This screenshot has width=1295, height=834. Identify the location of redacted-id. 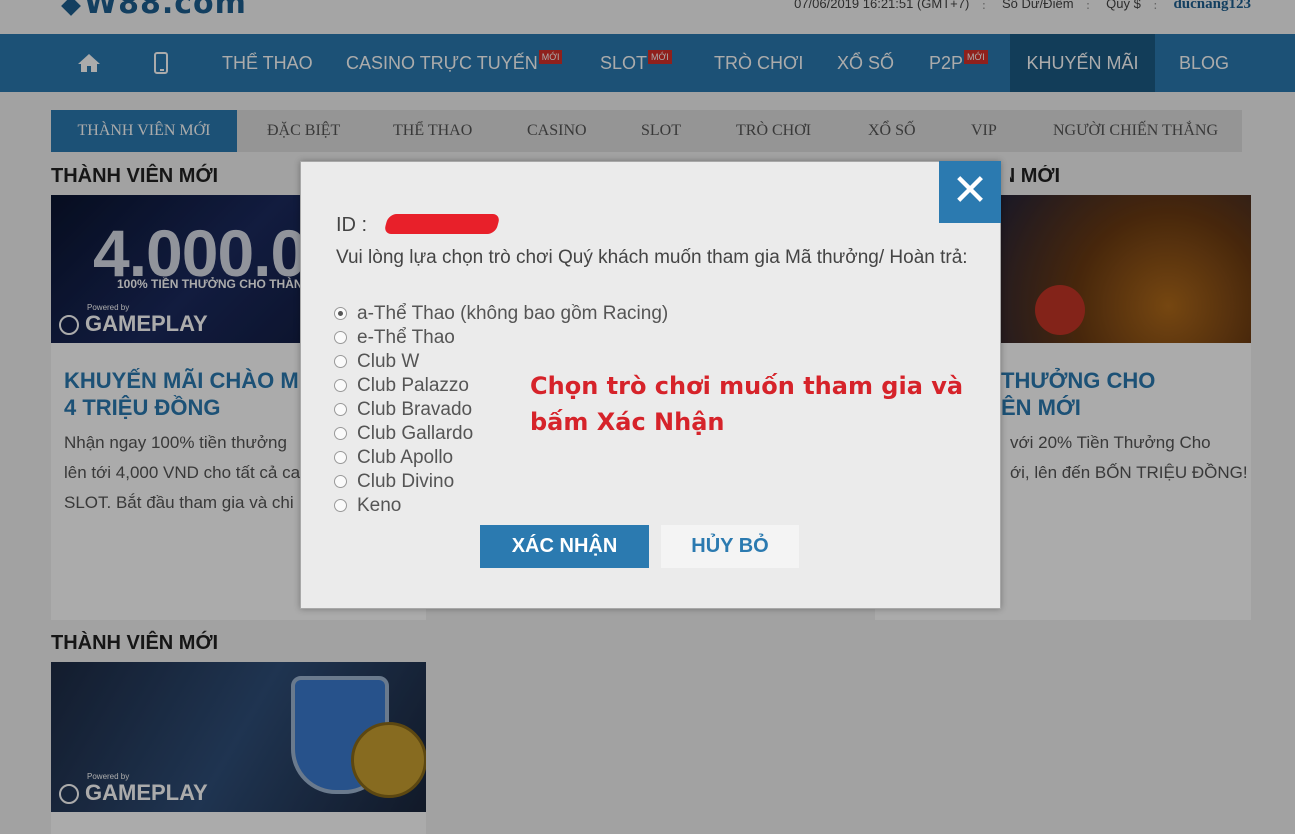
(442, 224).